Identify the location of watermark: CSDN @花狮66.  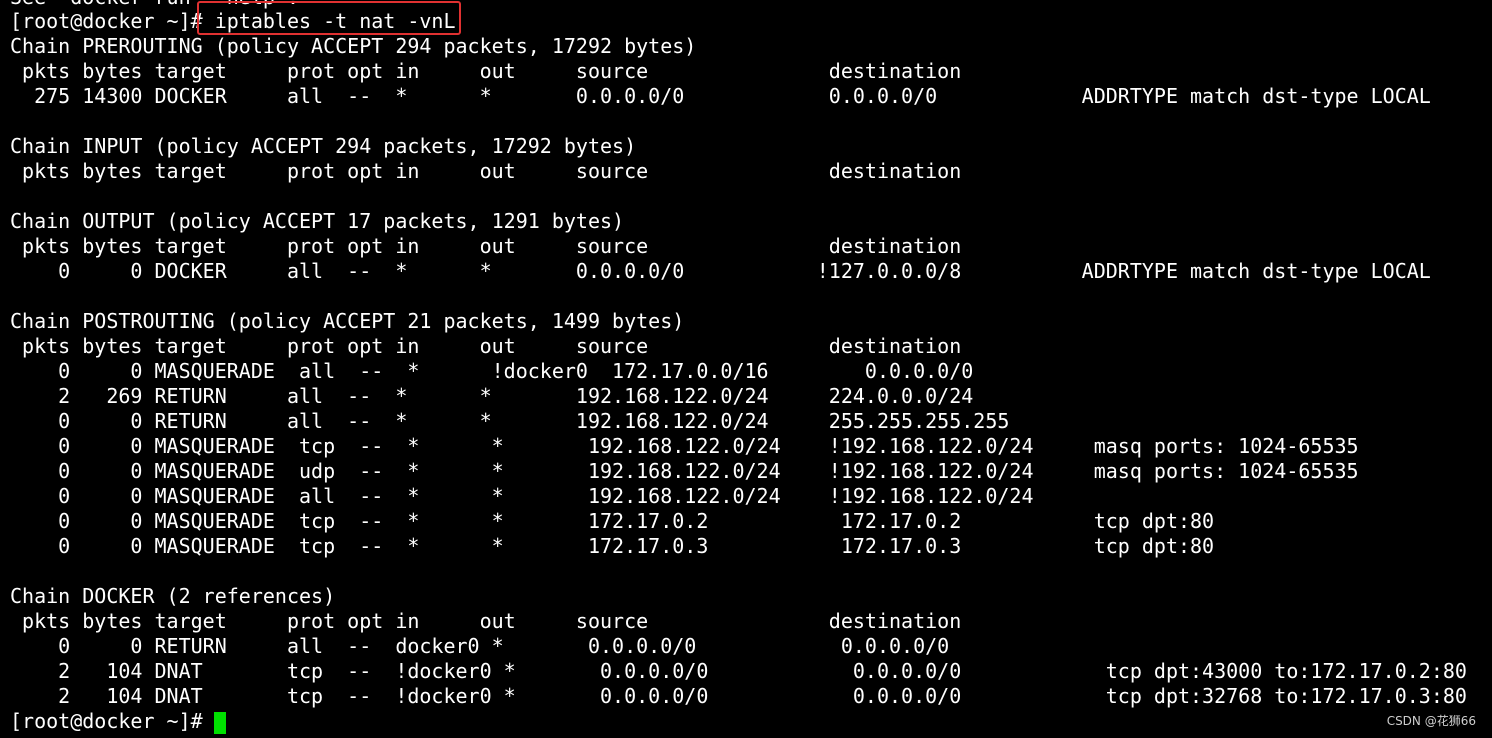
(1431, 721).